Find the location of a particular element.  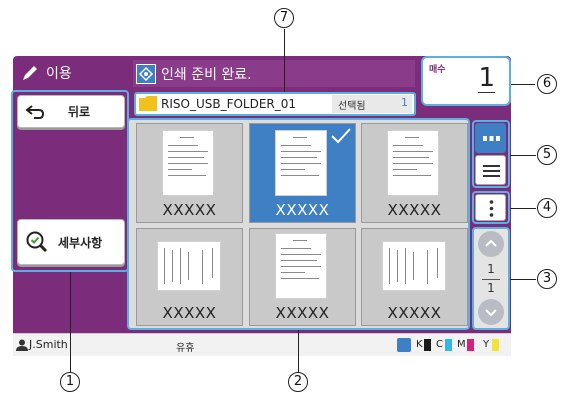

folder-bar: RISO_USB_FOLDER_01 선택됨 1 is located at coordinates (275, 104).